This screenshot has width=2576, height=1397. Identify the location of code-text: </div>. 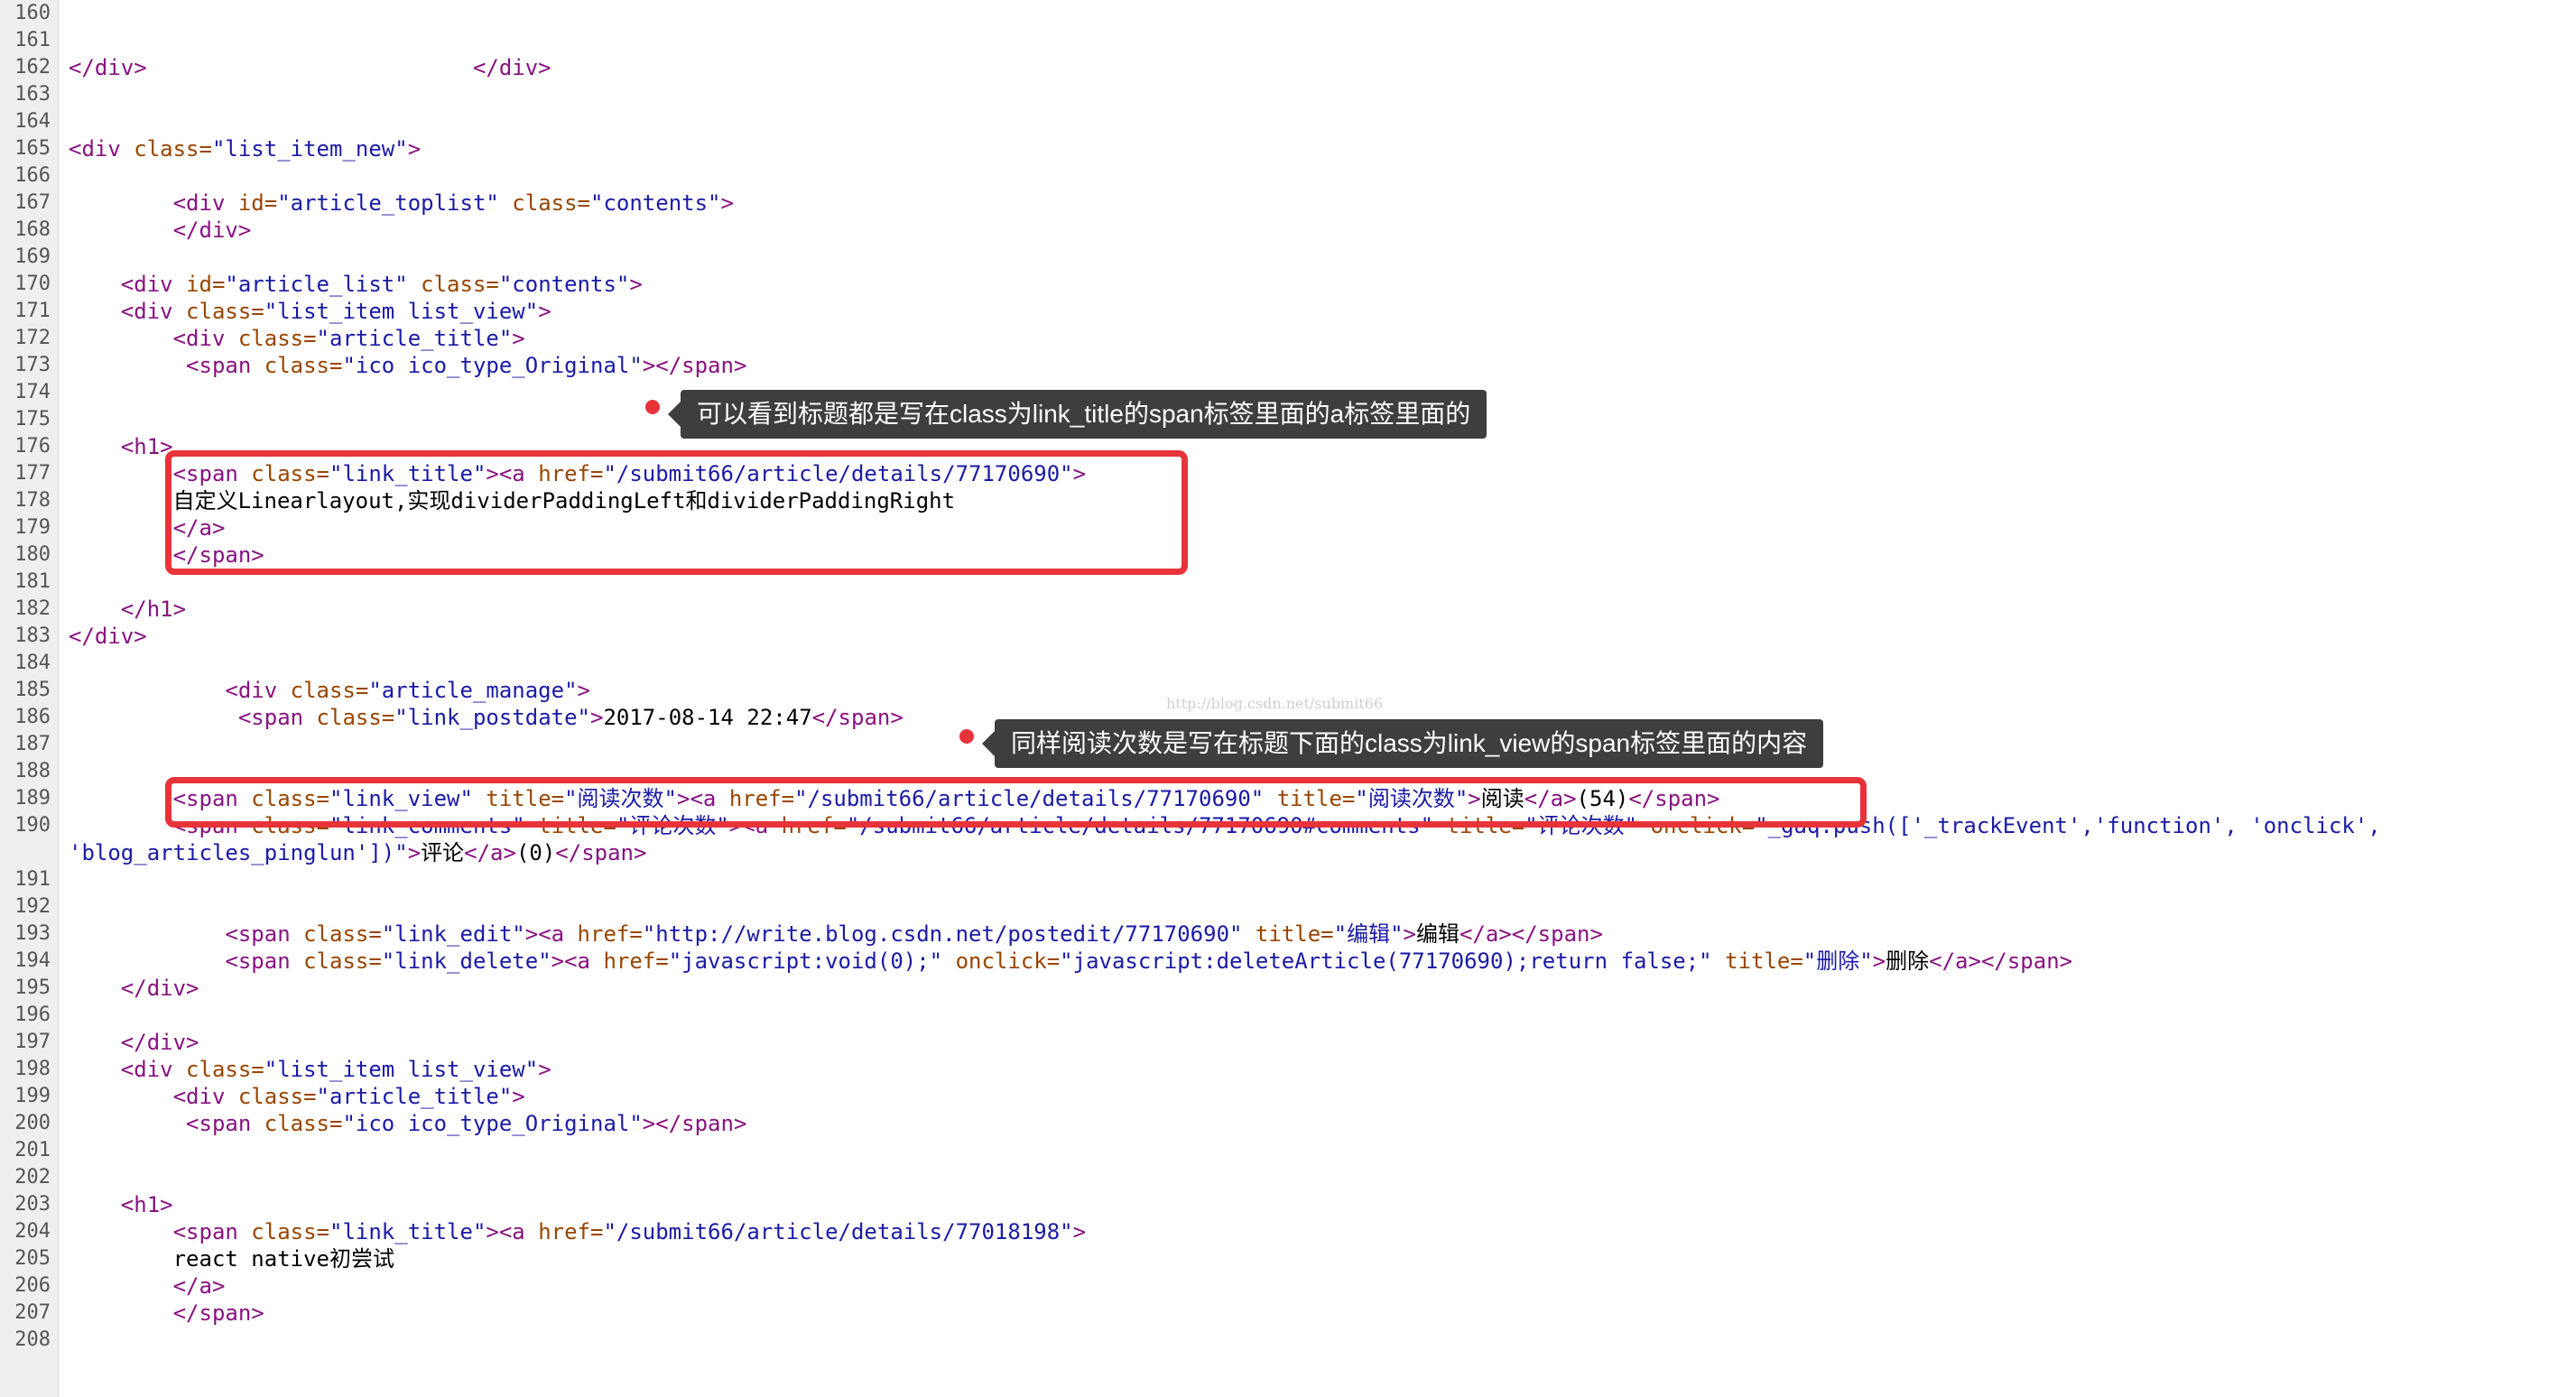
(134, 988).